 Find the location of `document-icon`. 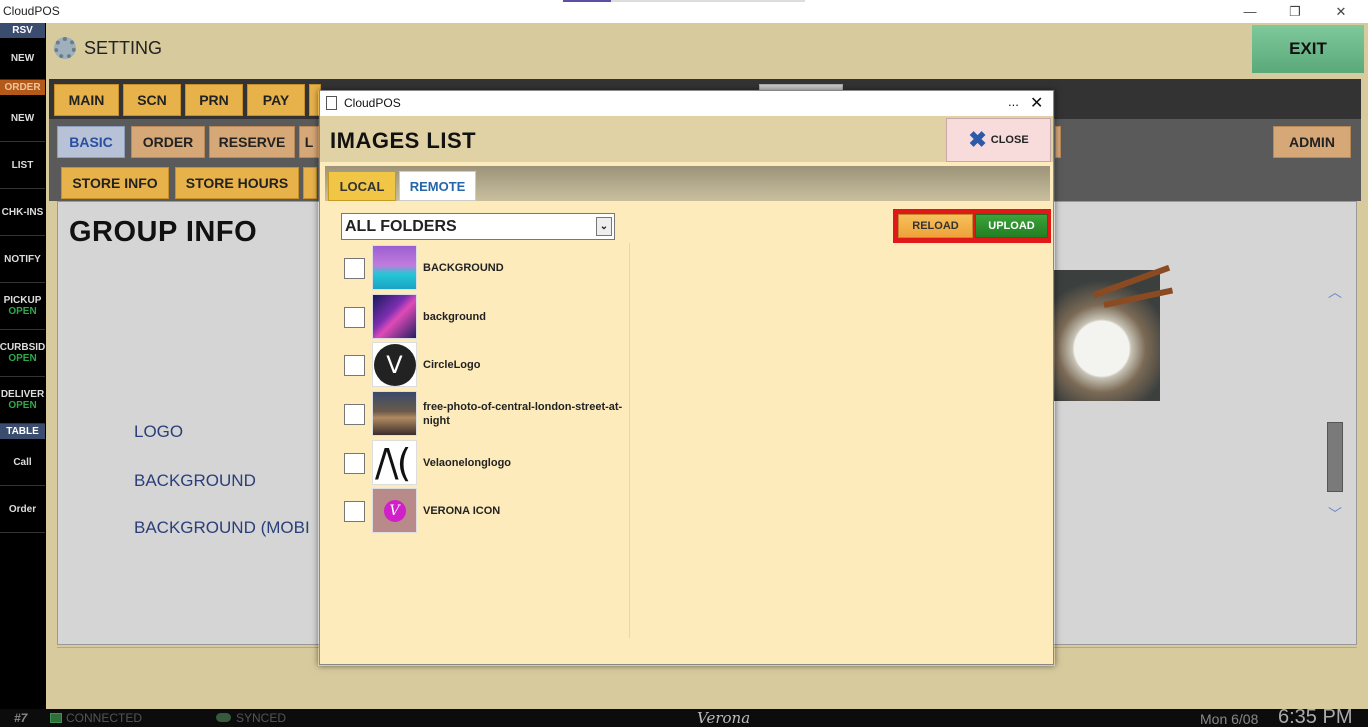

document-icon is located at coordinates (331, 103).